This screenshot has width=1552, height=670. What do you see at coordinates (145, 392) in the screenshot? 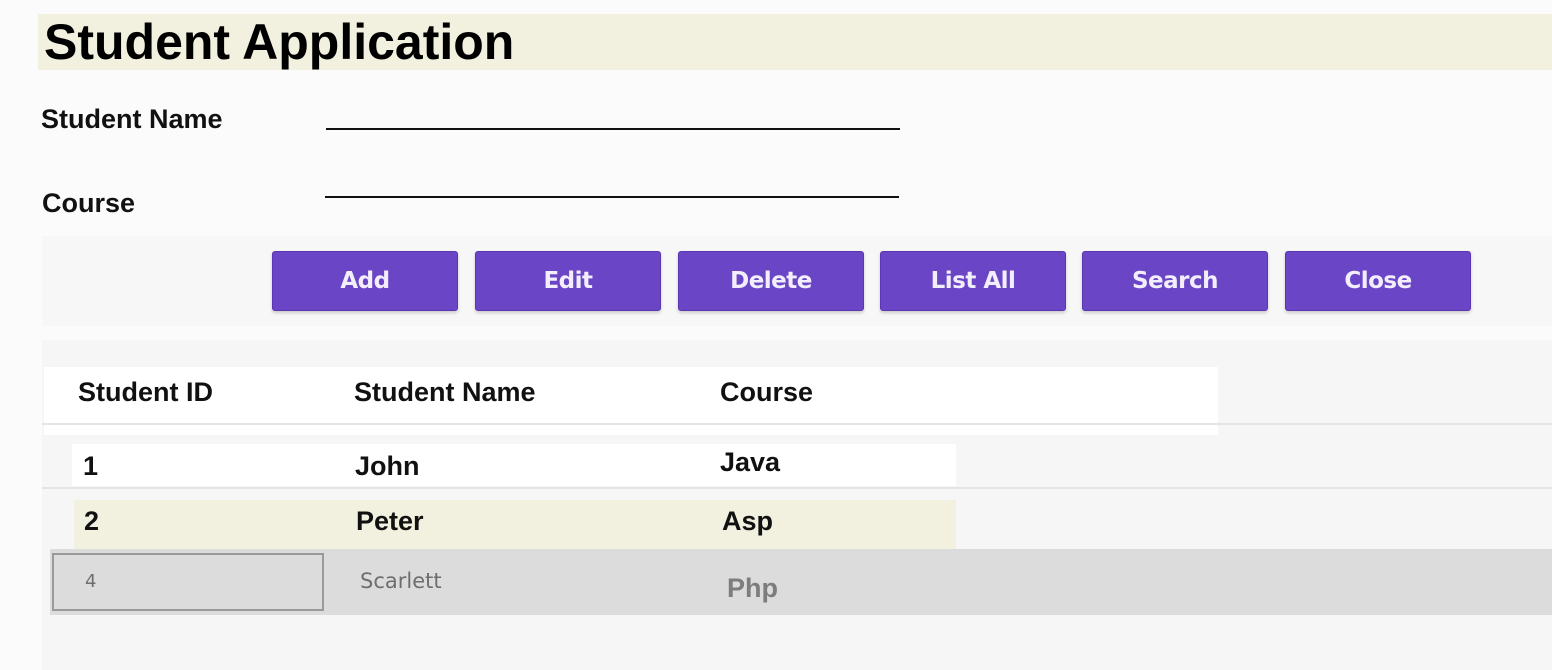
I see `header-student-id: Student ID` at bounding box center [145, 392].